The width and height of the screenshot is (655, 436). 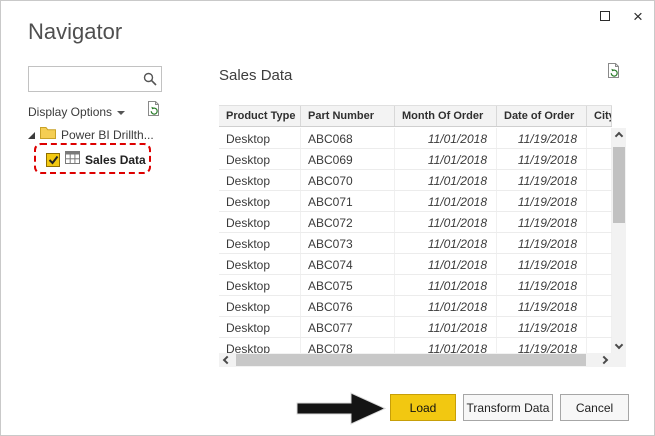 I want to click on scroll-down-icon, so click(x=619, y=345).